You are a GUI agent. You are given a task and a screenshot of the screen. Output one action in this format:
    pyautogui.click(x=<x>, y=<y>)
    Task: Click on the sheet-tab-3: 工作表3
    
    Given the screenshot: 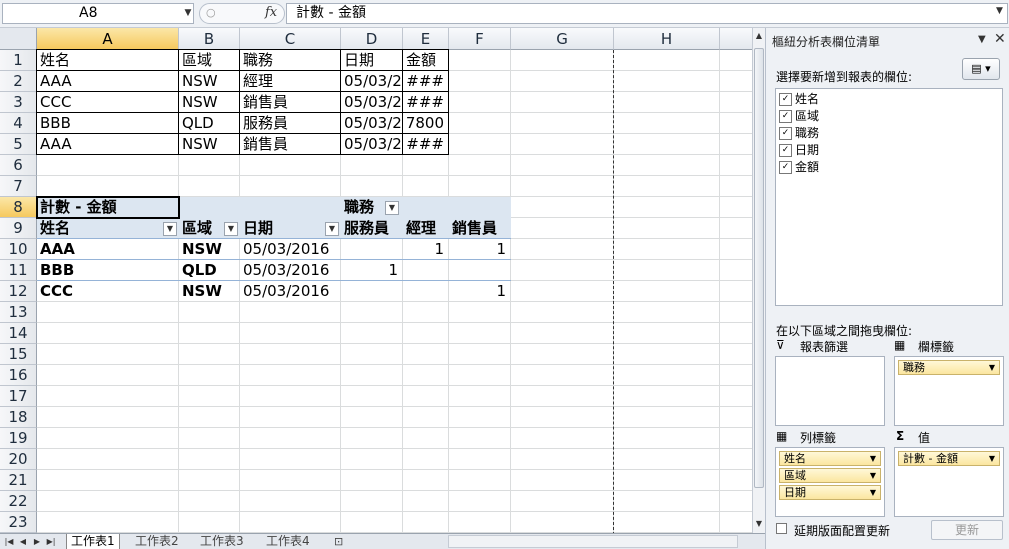 What is the action you would take?
    pyautogui.click(x=222, y=541)
    